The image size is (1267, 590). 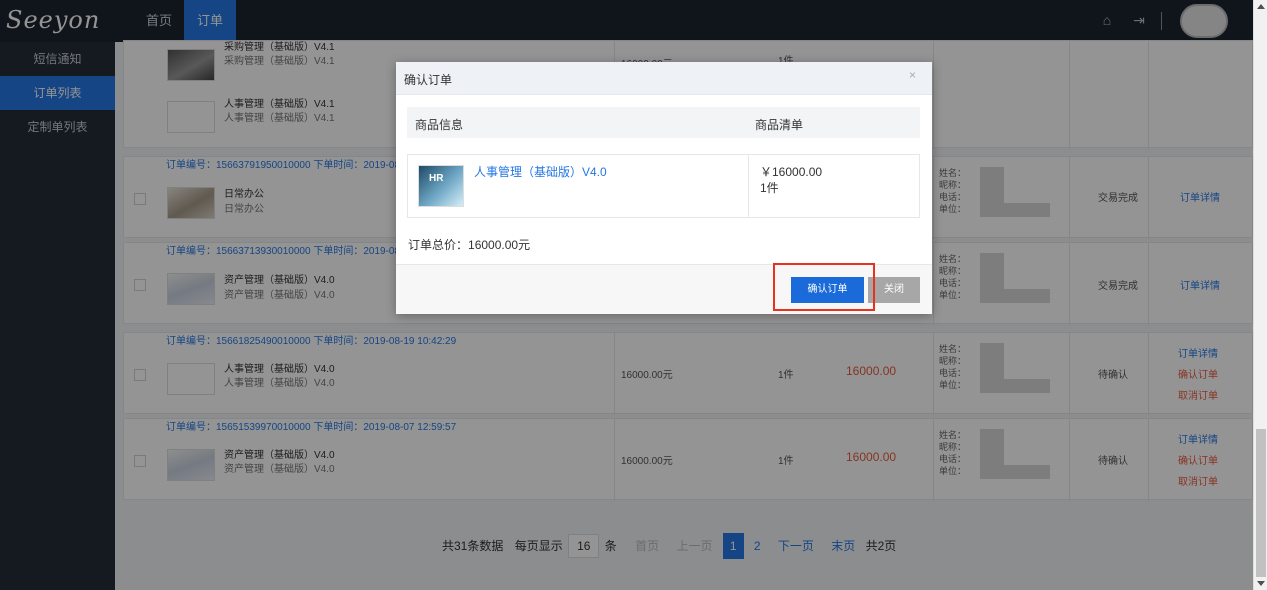 What do you see at coordinates (664, 78) in the screenshot?
I see `dialog-titlebar: 确认订单 ×` at bounding box center [664, 78].